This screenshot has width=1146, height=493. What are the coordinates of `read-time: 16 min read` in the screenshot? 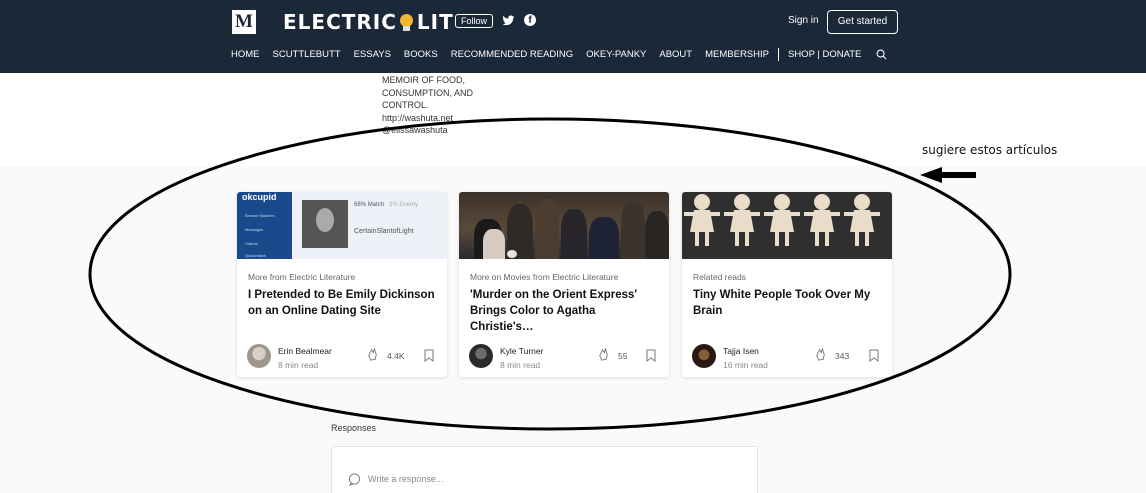 It's located at (745, 365).